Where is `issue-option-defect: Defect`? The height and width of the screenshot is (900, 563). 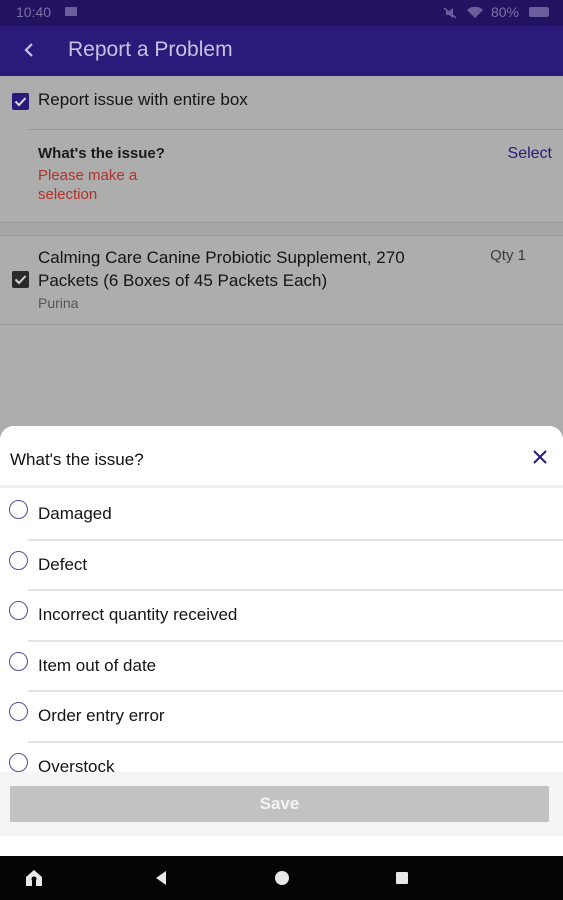 issue-option-defect: Defect is located at coordinates (281, 566).